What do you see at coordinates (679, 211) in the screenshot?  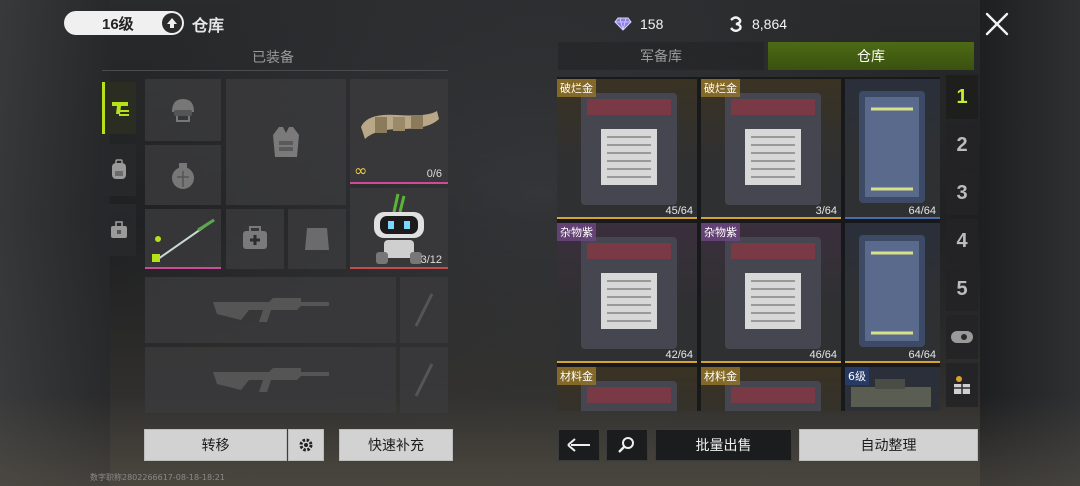 I see `item-count: 45/64` at bounding box center [679, 211].